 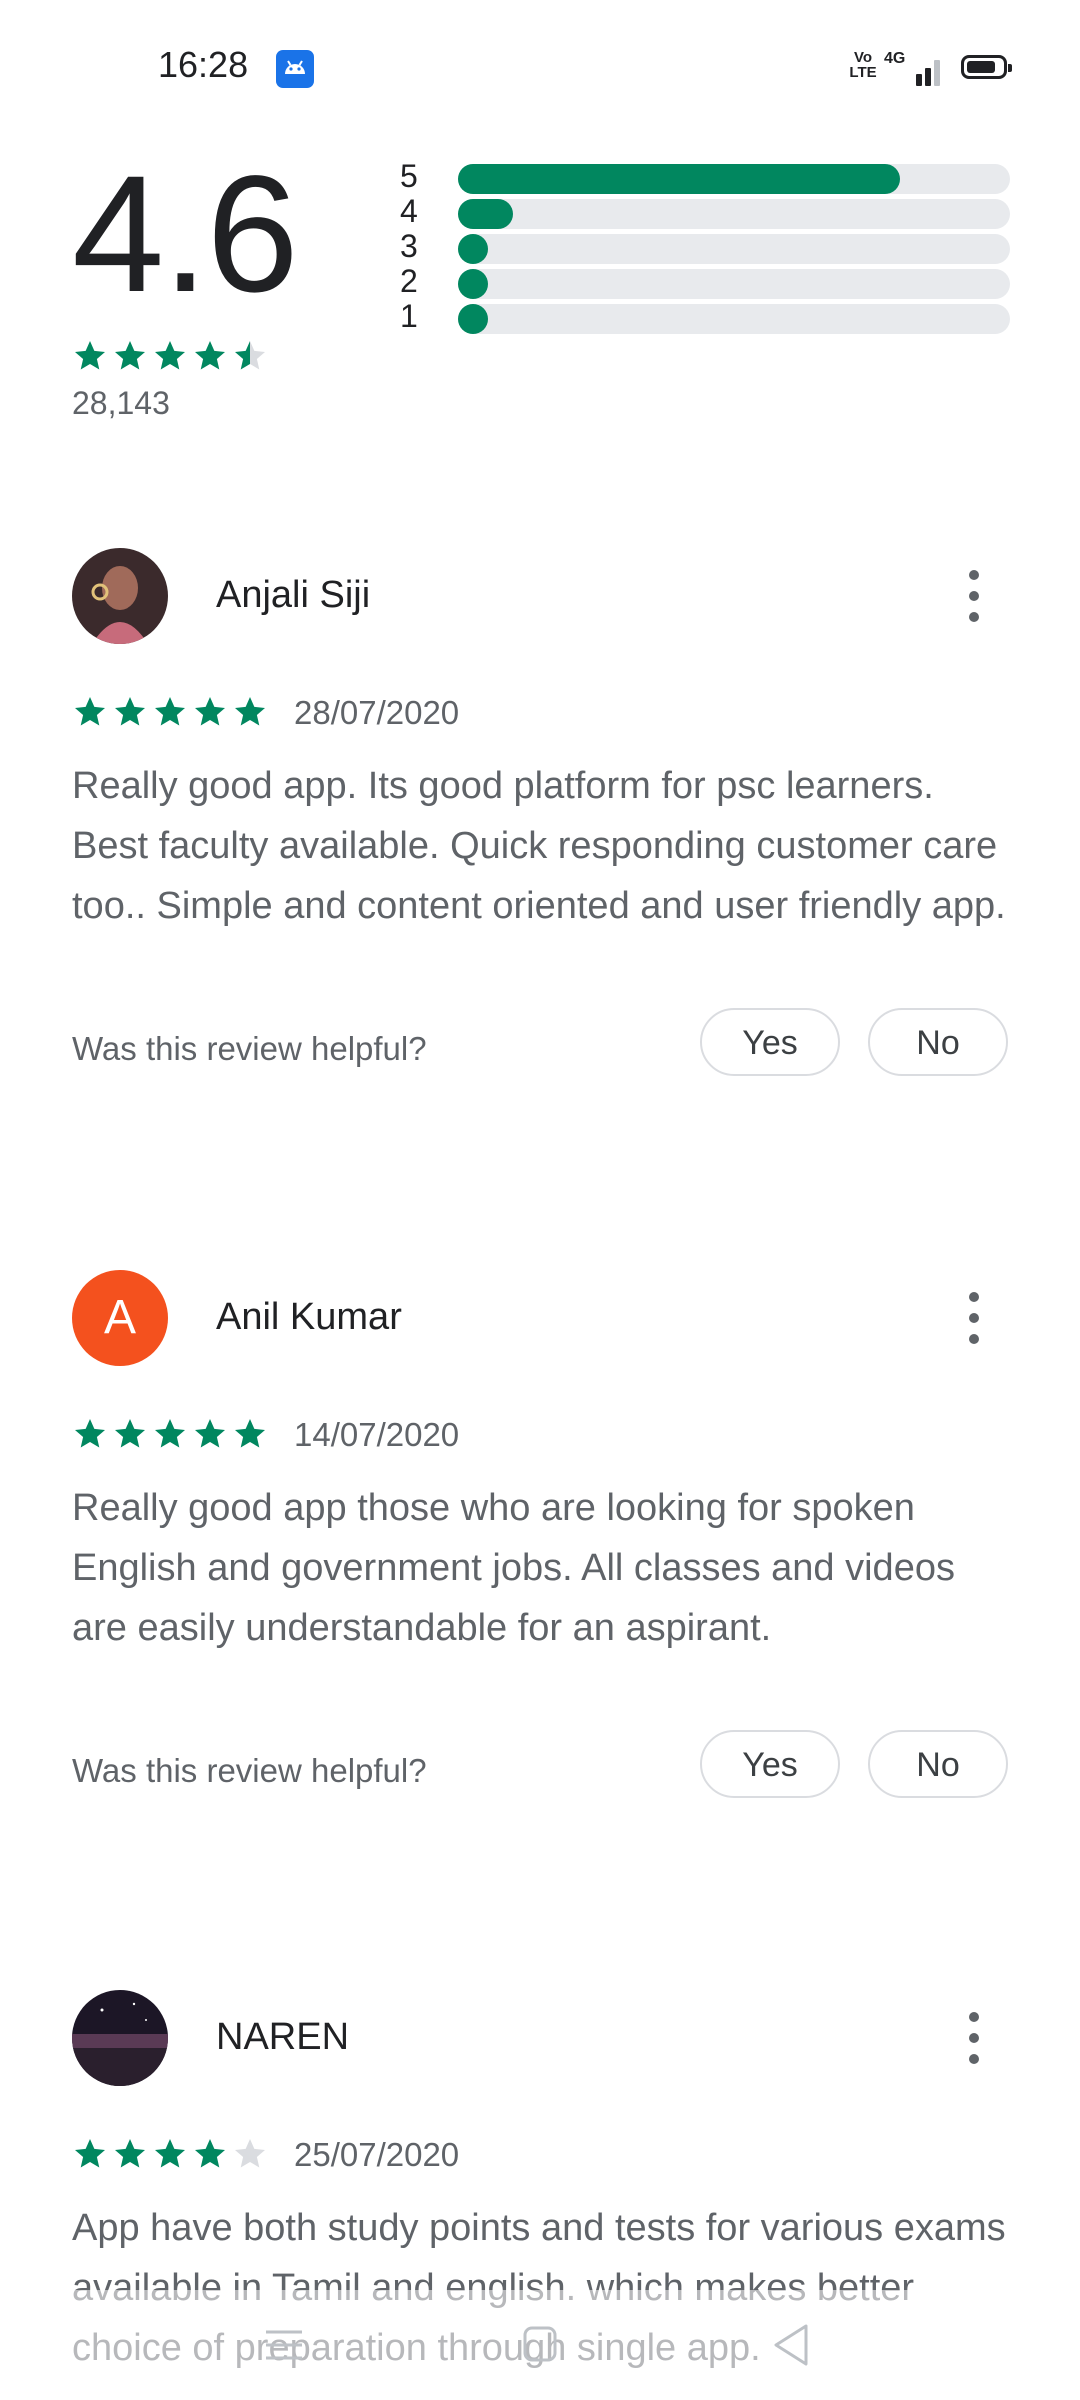 What do you see at coordinates (293, 595) in the screenshot?
I see `reviewer-name: Anjali Siji` at bounding box center [293, 595].